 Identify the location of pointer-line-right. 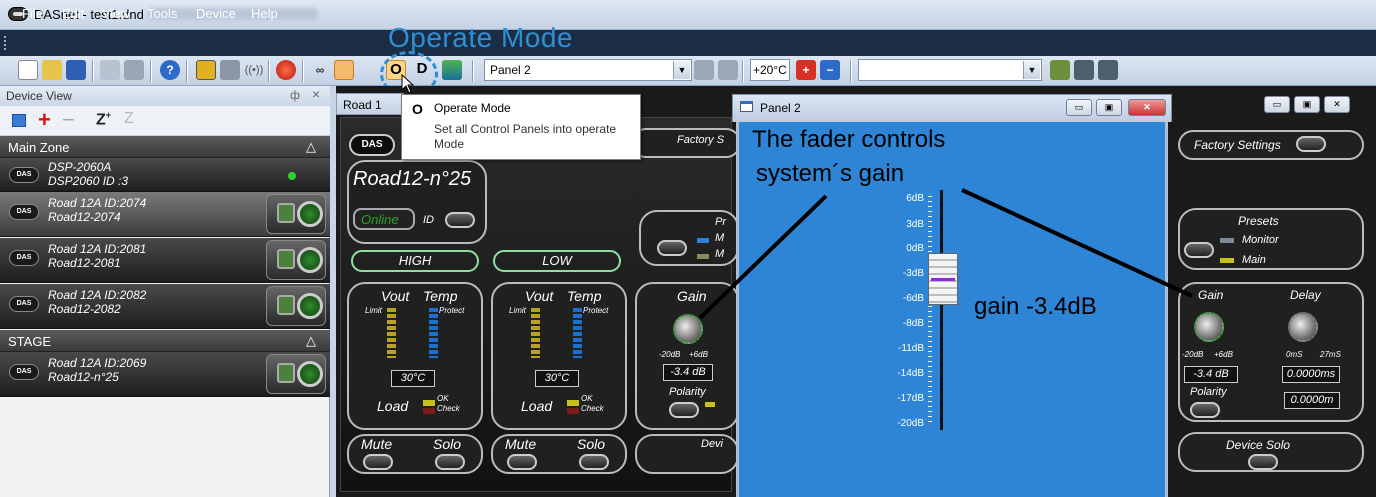
(1077, 243).